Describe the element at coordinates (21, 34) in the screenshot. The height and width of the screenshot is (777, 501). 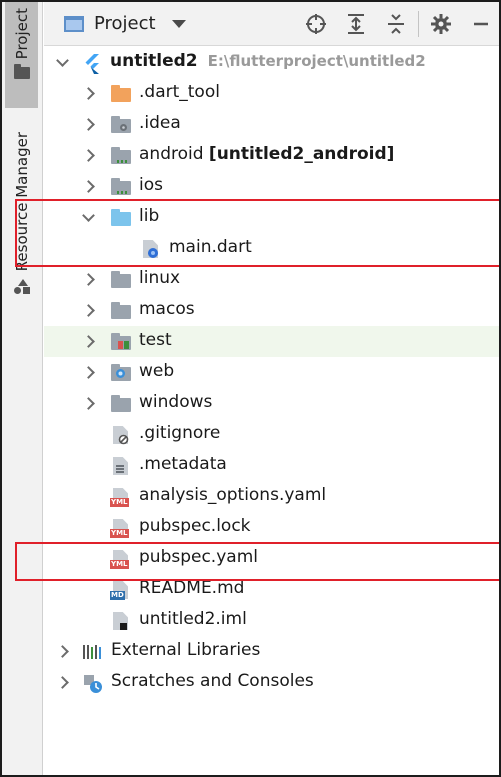
I see `project-tab-label: Project` at that location.